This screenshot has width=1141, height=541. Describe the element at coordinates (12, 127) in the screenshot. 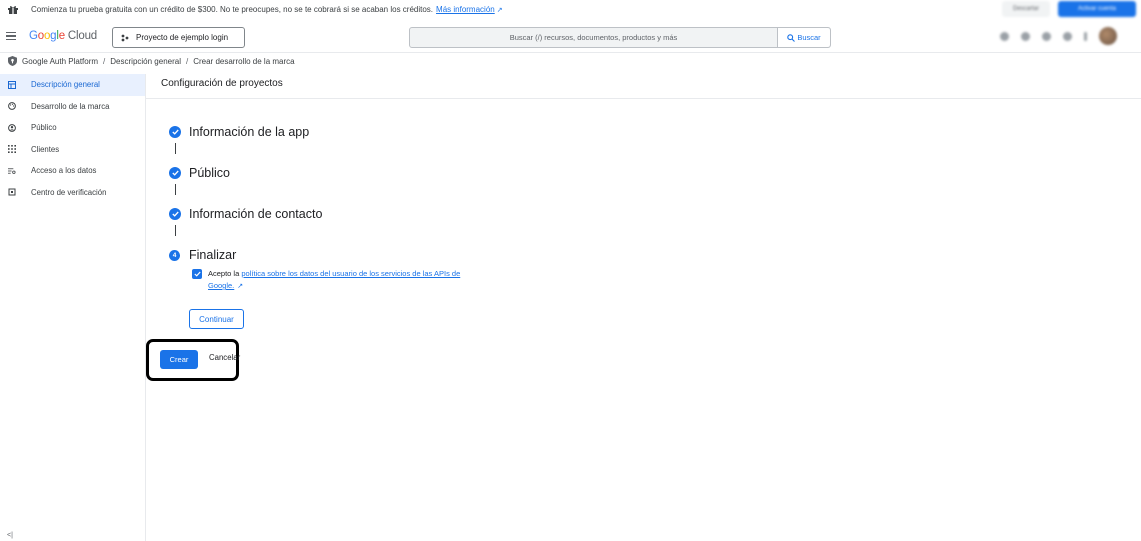

I see `person-icon` at that location.